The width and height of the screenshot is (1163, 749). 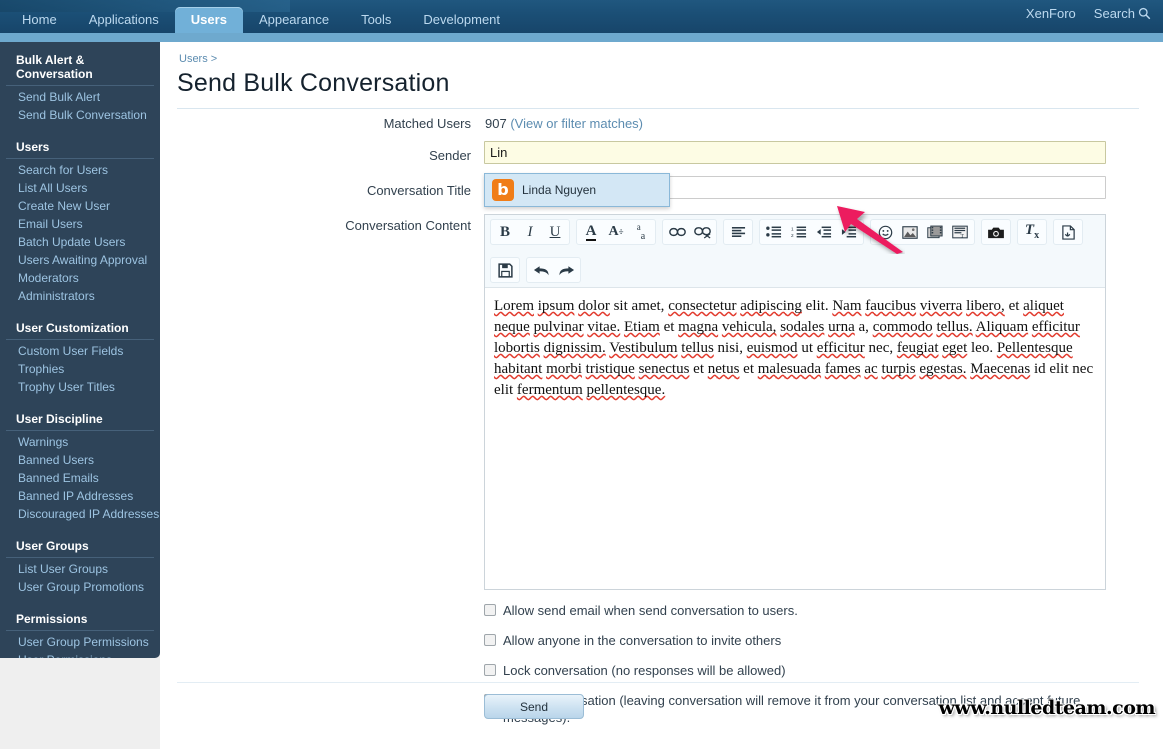 What do you see at coordinates (996, 232) in the screenshot?
I see `camera-icon` at bounding box center [996, 232].